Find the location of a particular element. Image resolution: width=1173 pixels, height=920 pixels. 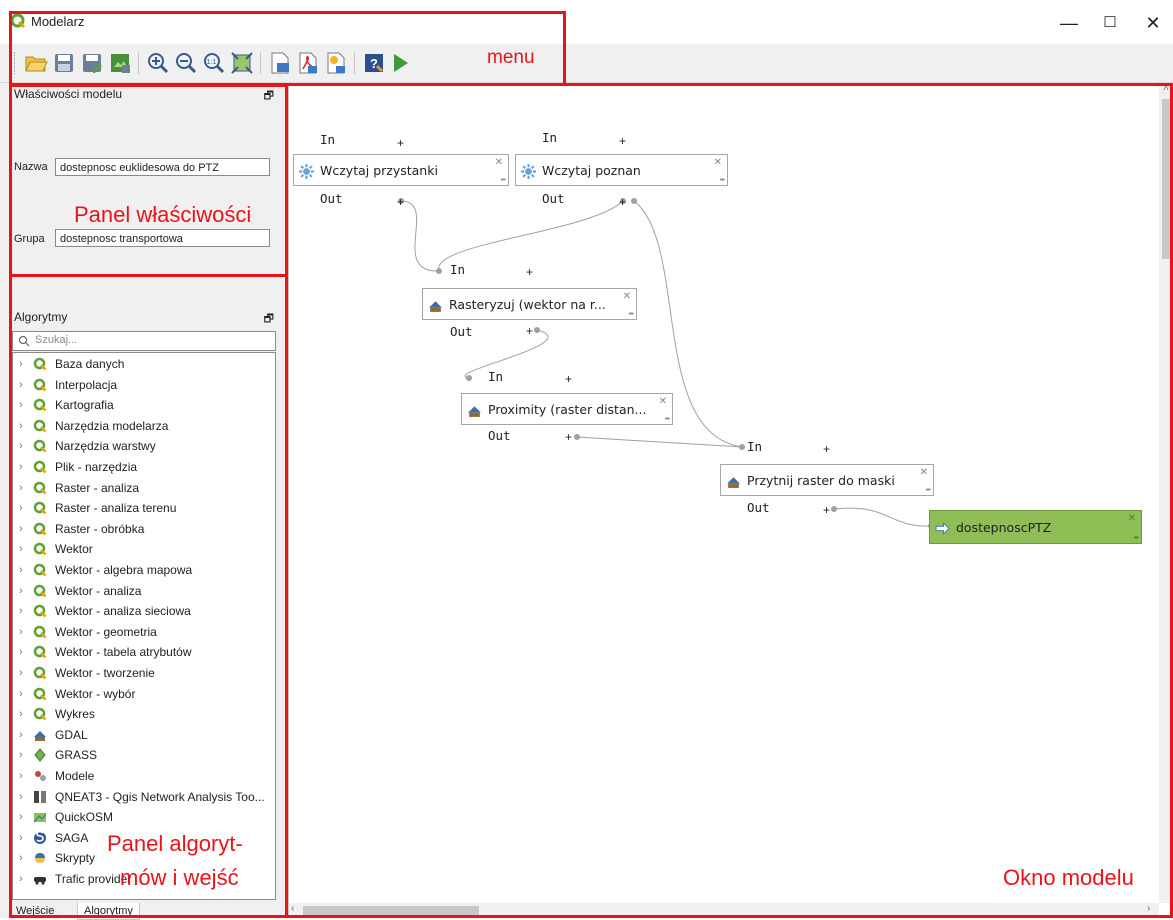

node-input-poznan: Wczytaj poznan ✕ ••• is located at coordinates (621, 170).